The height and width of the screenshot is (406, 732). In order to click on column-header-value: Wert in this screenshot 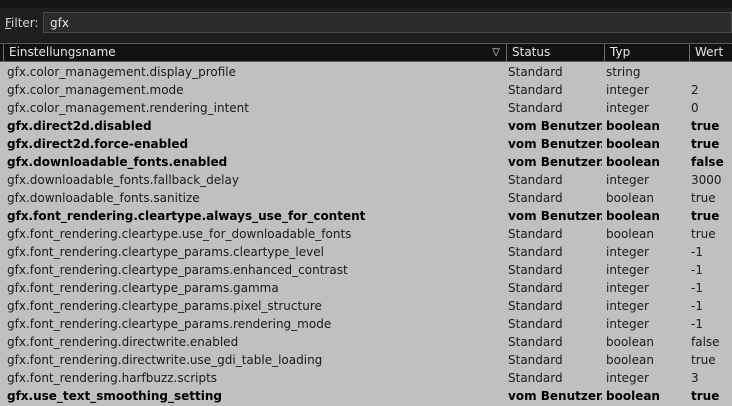, I will do `click(710, 53)`.